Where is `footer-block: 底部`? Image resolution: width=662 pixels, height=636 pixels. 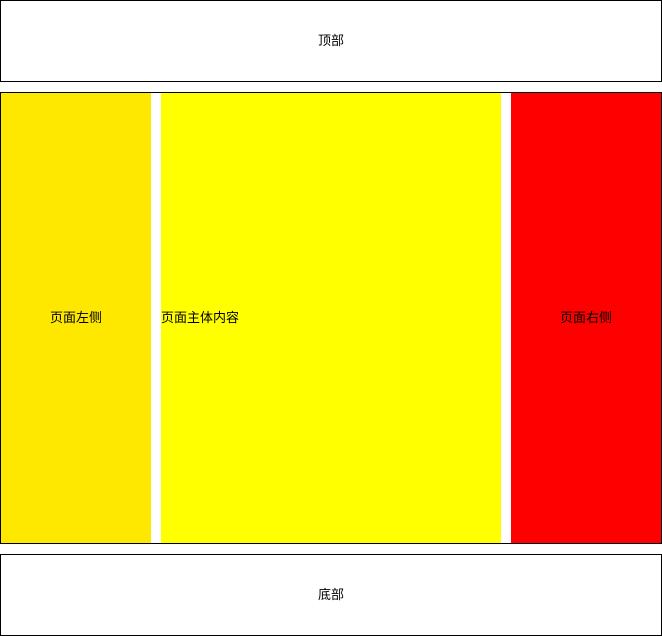
footer-block: 底部 is located at coordinates (331, 595).